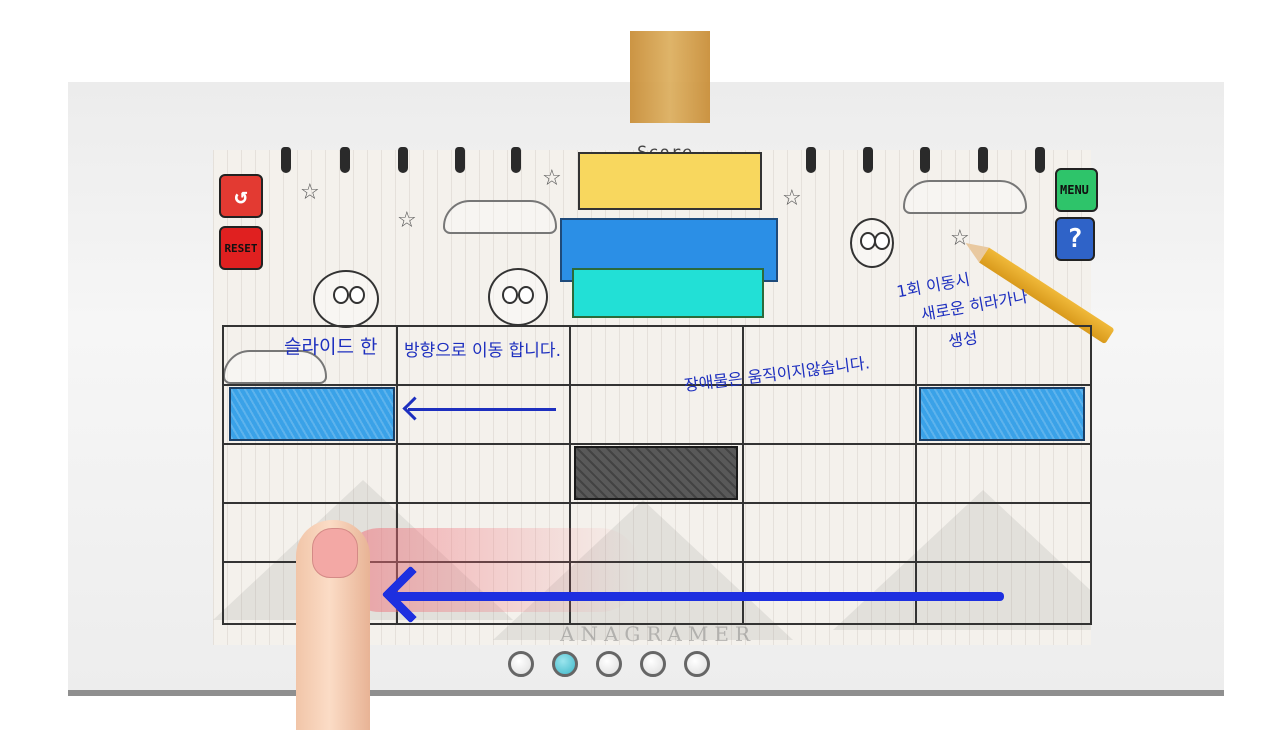 This screenshot has height=730, width=1280. I want to click on help-button: ?, so click(1075, 239).